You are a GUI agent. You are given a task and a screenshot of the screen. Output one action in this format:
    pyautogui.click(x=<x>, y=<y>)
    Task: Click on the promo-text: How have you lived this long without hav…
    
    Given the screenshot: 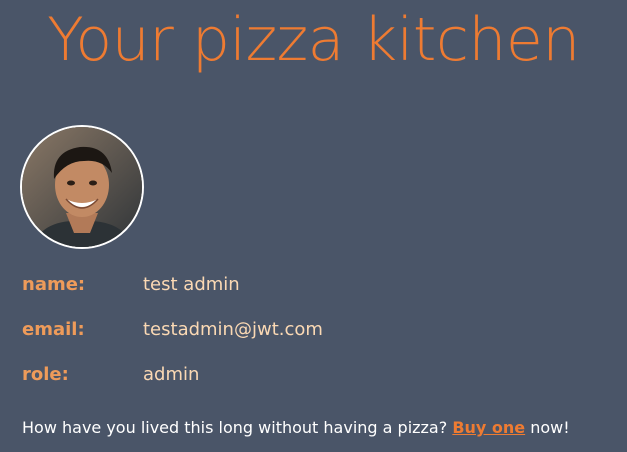 What is the action you would take?
    pyautogui.click(x=235, y=427)
    